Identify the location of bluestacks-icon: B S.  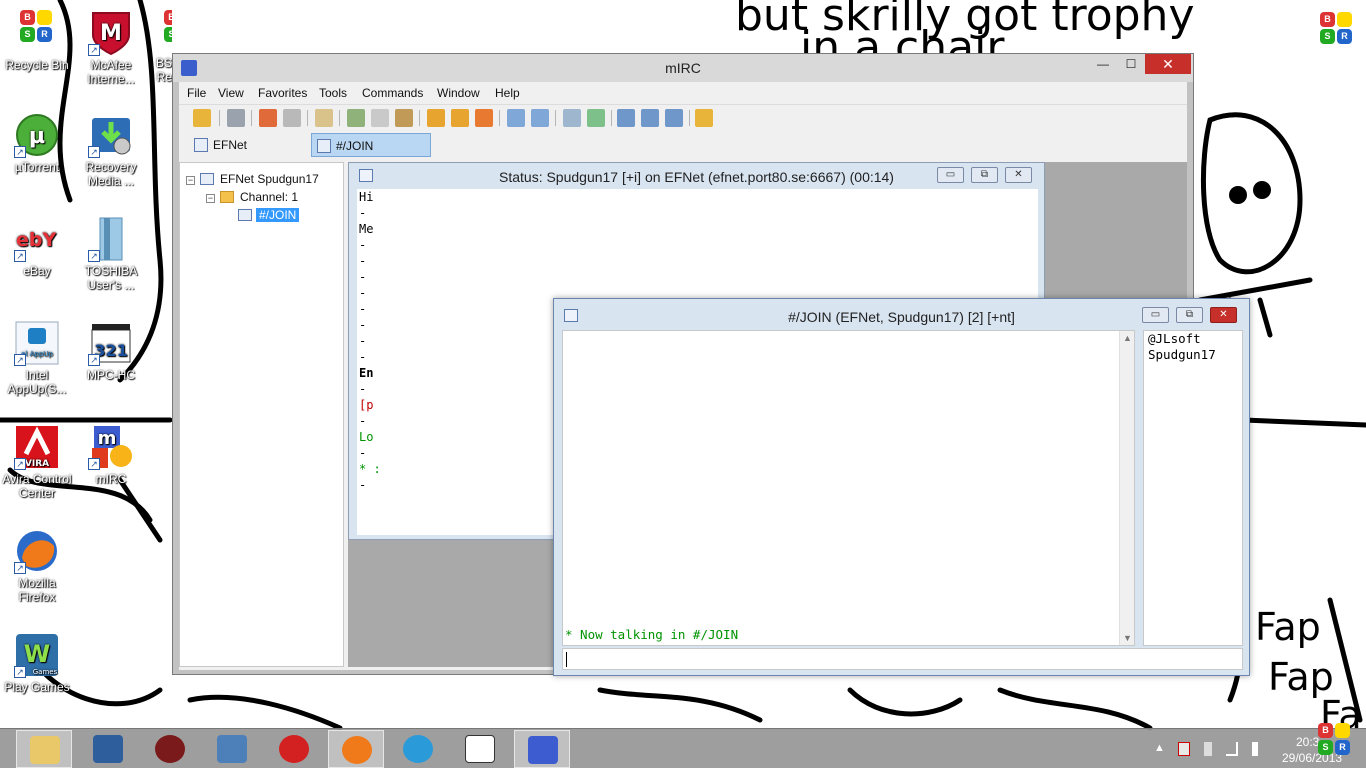
(160, 33).